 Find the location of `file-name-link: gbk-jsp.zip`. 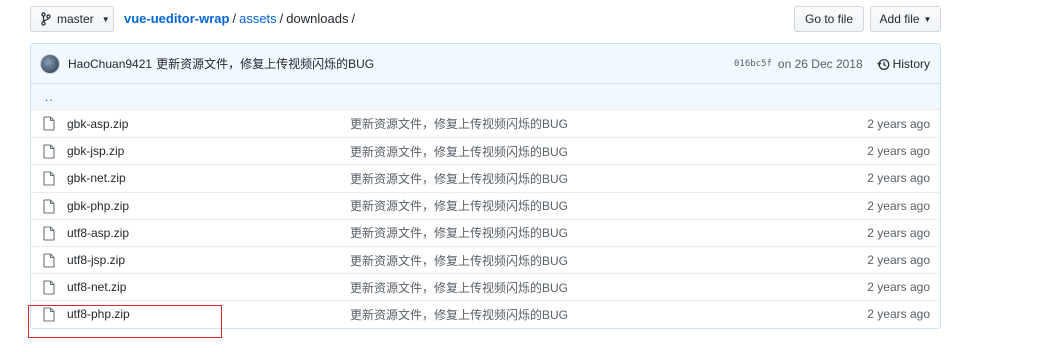

file-name-link: gbk-jsp.zip is located at coordinates (95, 151).